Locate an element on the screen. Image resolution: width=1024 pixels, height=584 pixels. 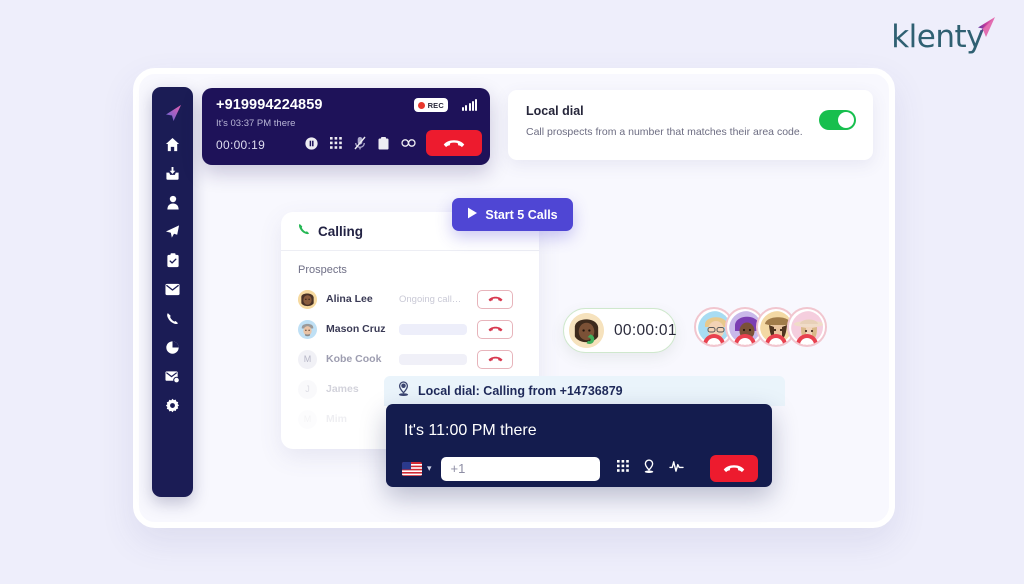
sidebar-item-settings is located at coordinates (172, 405).